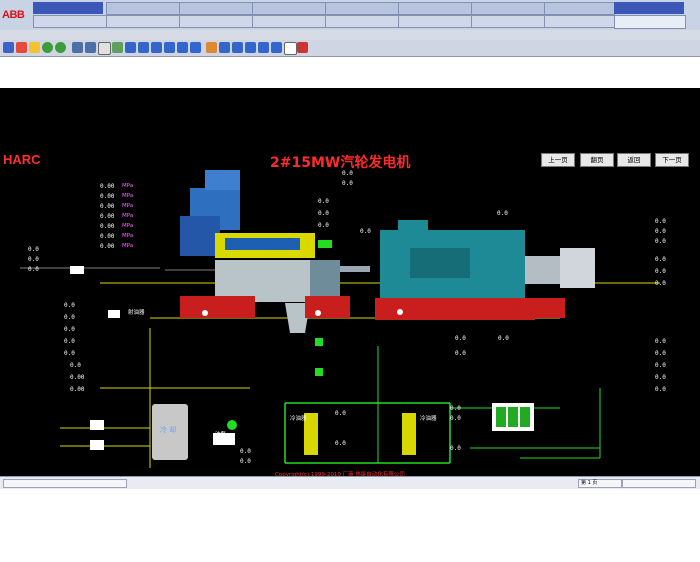  I want to click on stop-icon, so click(21, 47).